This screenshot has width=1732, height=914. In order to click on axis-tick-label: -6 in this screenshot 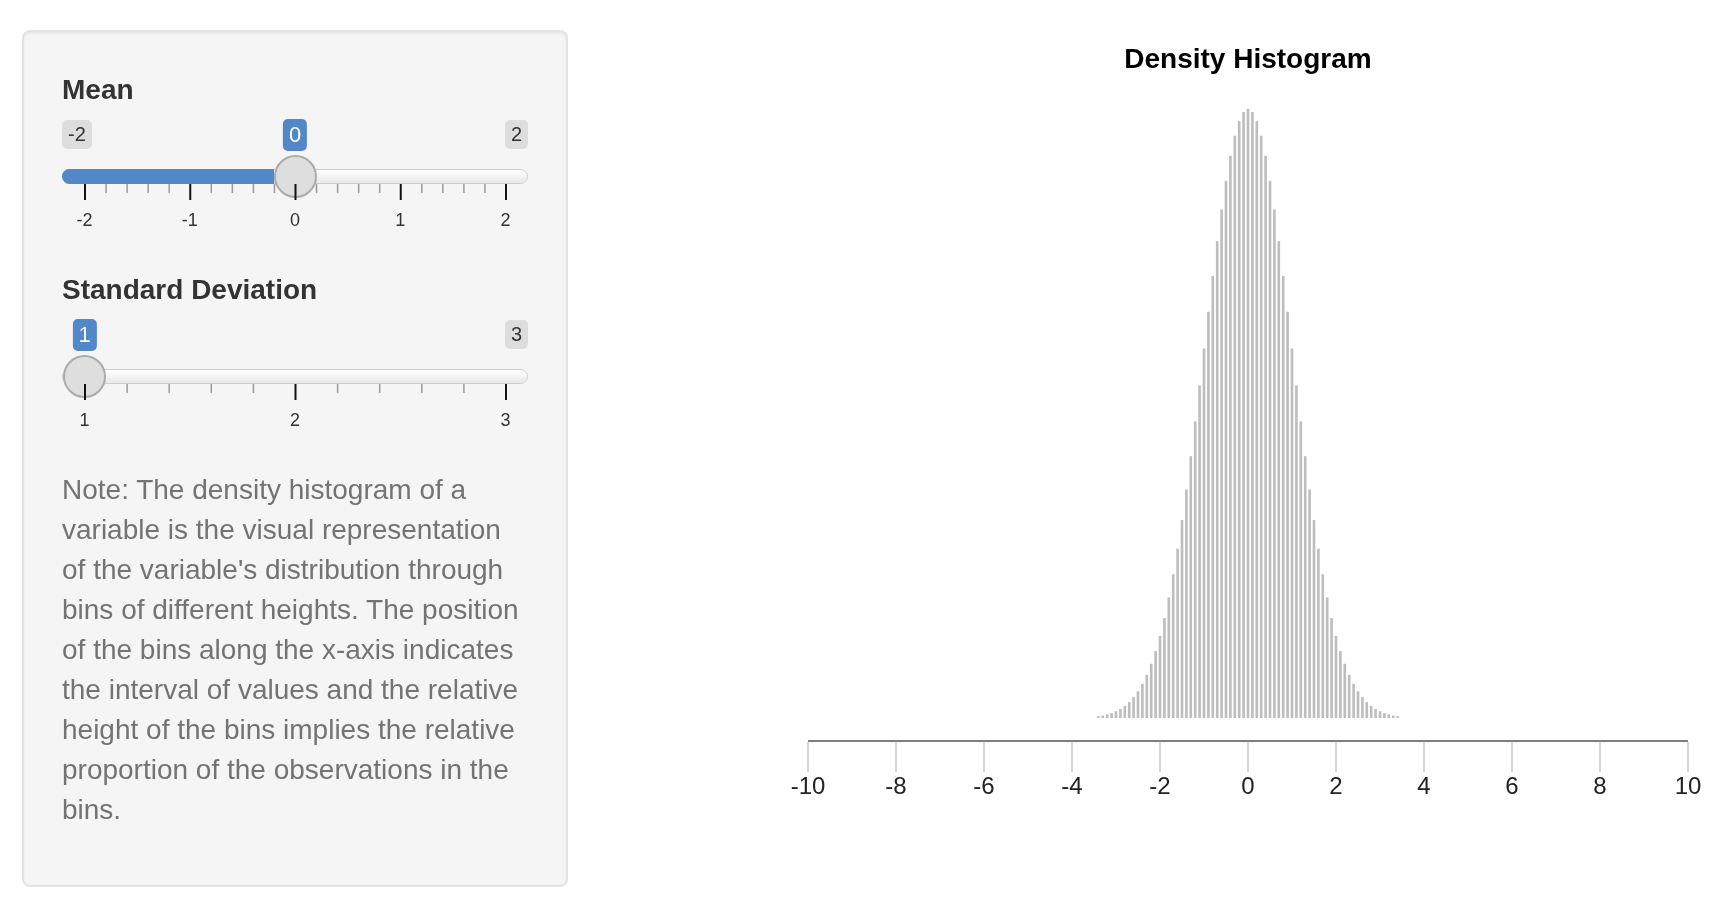, I will do `click(984, 785)`.